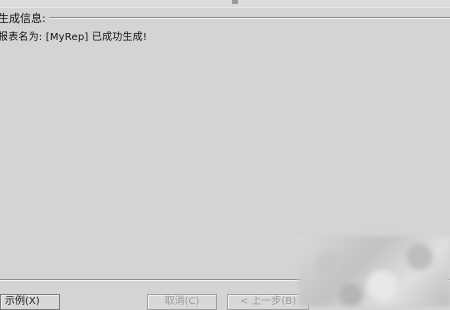 Image resolution: width=450 pixels, height=310 pixels. I want to click on status-message: 报表名为: [MyRep] 已成功生成!, so click(74, 37).